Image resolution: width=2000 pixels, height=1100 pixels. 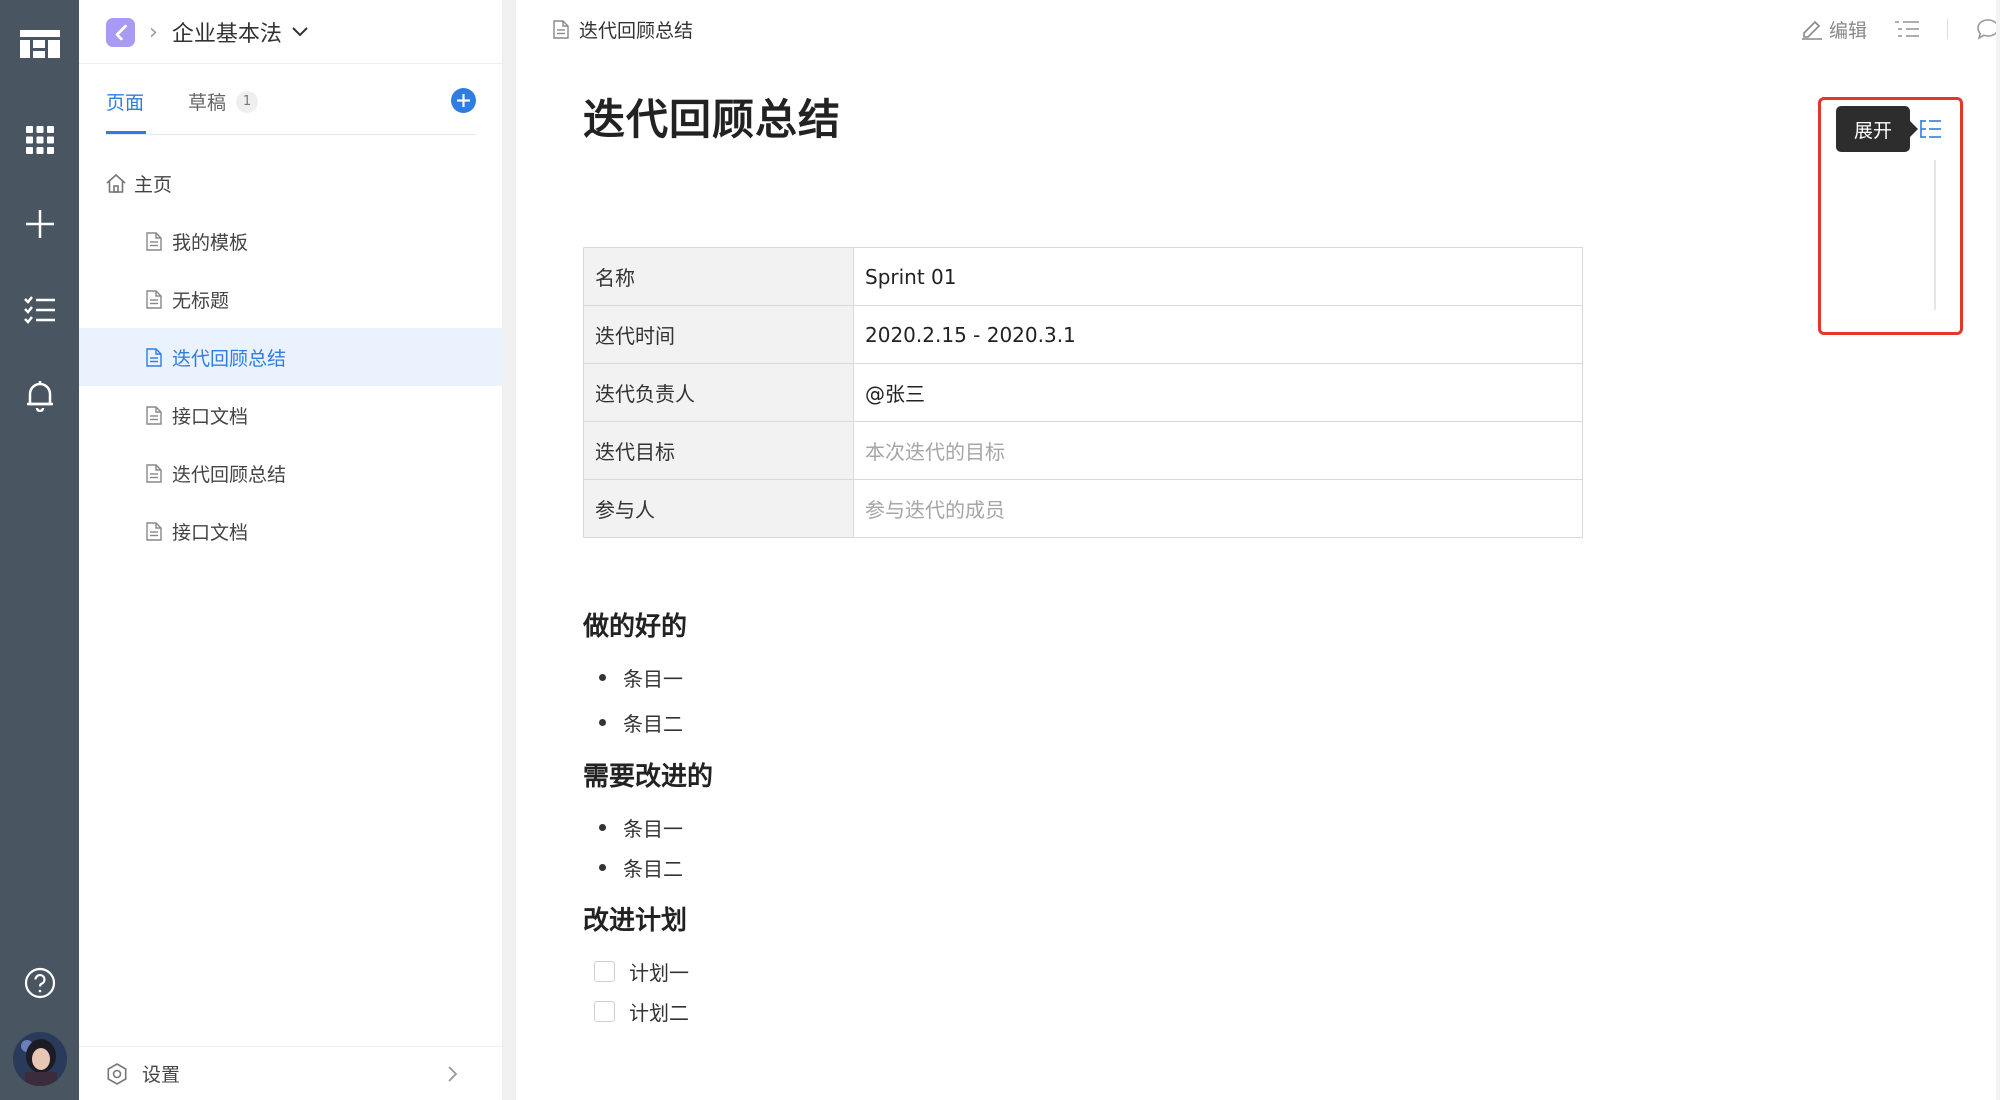 I want to click on sidebar-tabs: 页面 草稿 1, so click(x=291, y=107).